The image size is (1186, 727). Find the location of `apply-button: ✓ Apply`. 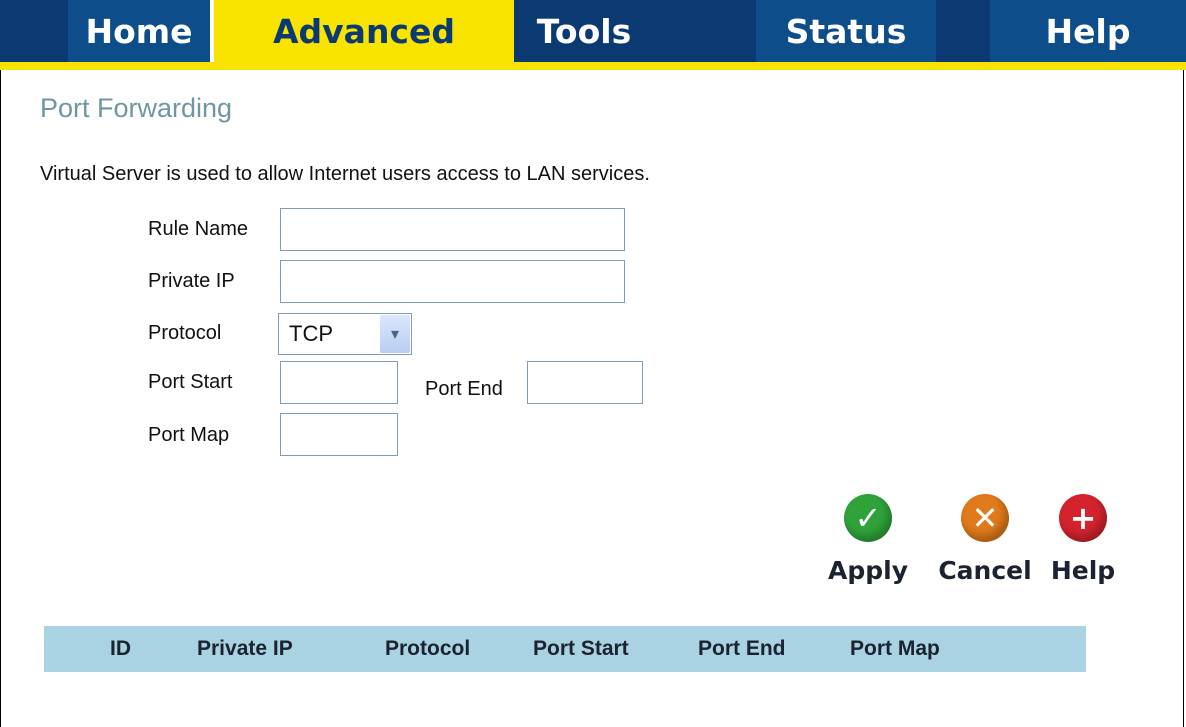

apply-button: ✓ Apply is located at coordinates (868, 539).